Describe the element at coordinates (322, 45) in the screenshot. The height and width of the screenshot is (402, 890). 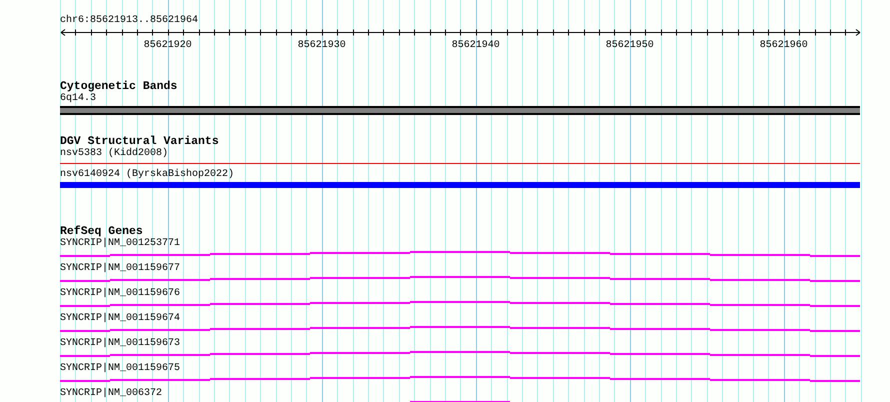
I see `tick-label: 85621930` at that location.